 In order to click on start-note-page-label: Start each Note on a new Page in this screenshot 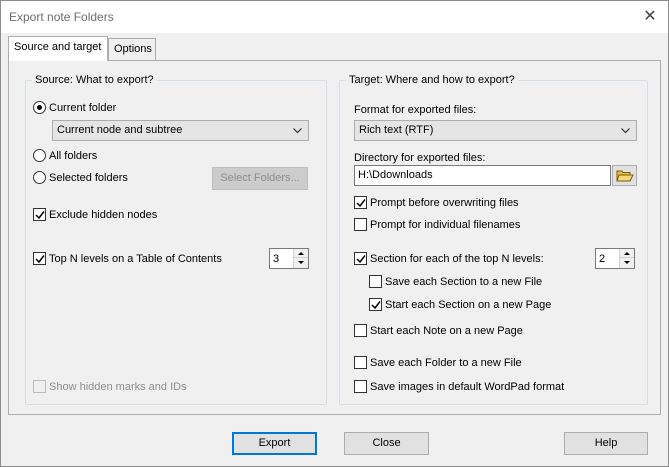, I will do `click(446, 331)`.